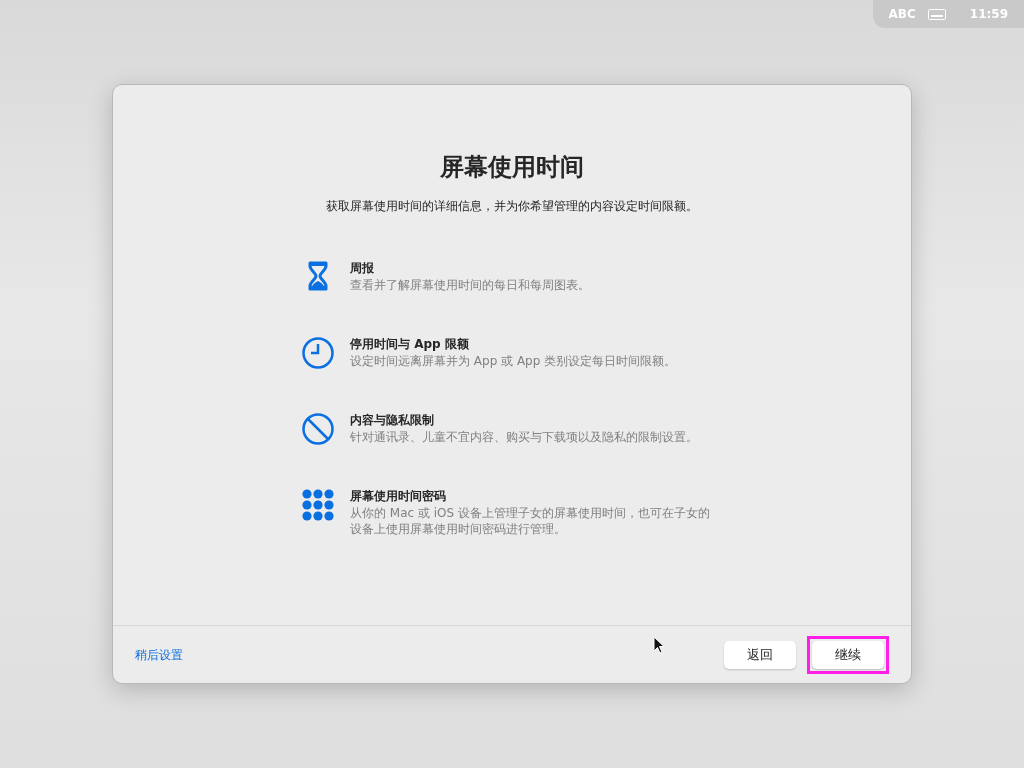  What do you see at coordinates (514, 361) in the screenshot?
I see `feature-description: 设定时间远离屏幕并为 App 或 App 类别设定每日时间限额。` at bounding box center [514, 361].